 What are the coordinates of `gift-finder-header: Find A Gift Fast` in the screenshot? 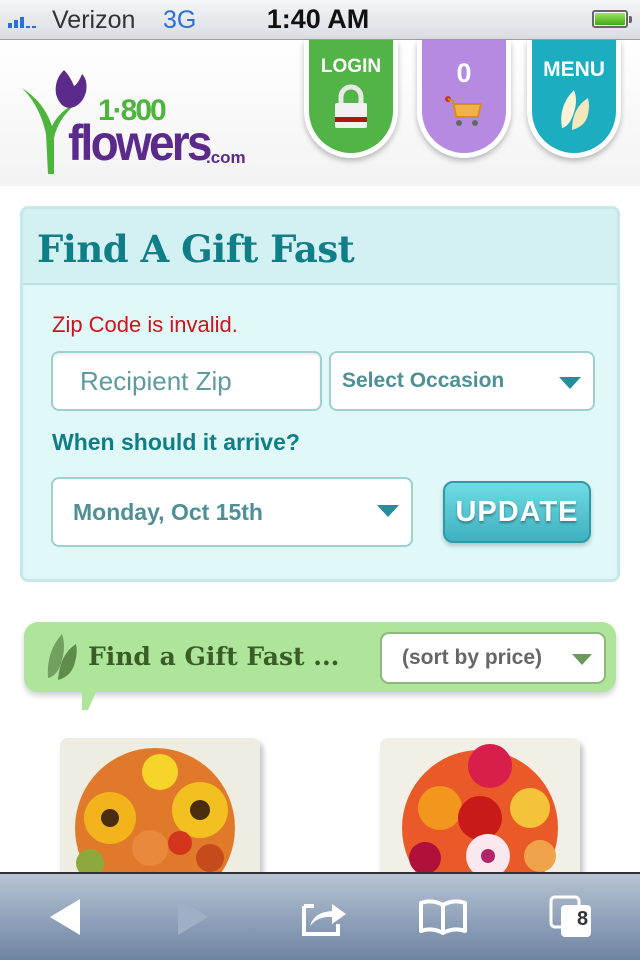 It's located at (320, 247).